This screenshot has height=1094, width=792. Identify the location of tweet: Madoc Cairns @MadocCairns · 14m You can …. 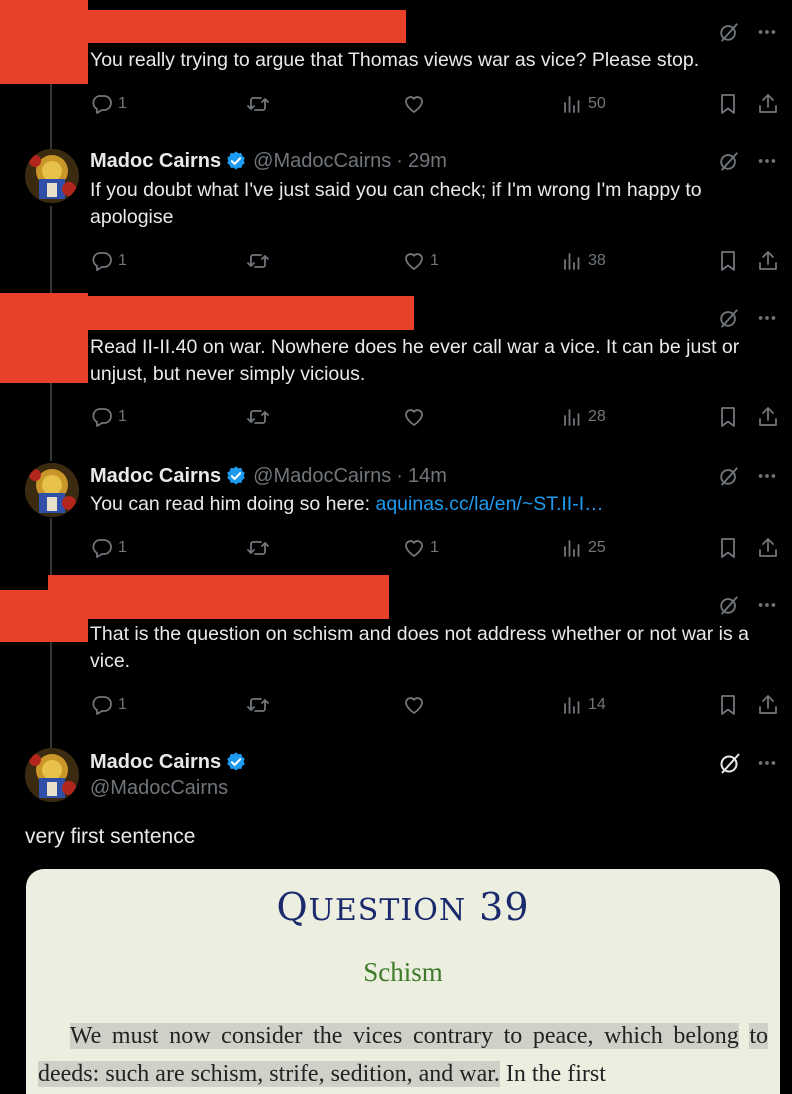
(396, 521).